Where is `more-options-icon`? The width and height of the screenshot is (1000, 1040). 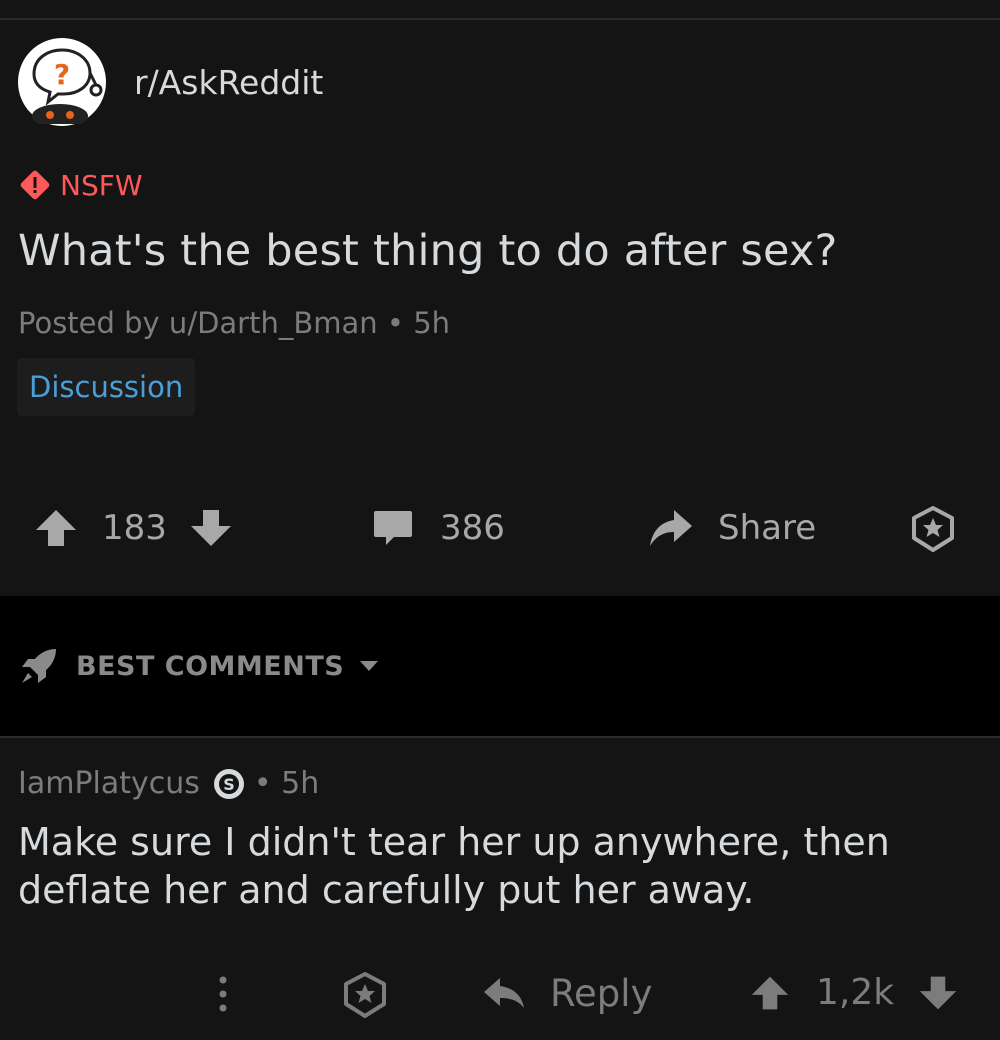 more-options-icon is located at coordinates (223, 994).